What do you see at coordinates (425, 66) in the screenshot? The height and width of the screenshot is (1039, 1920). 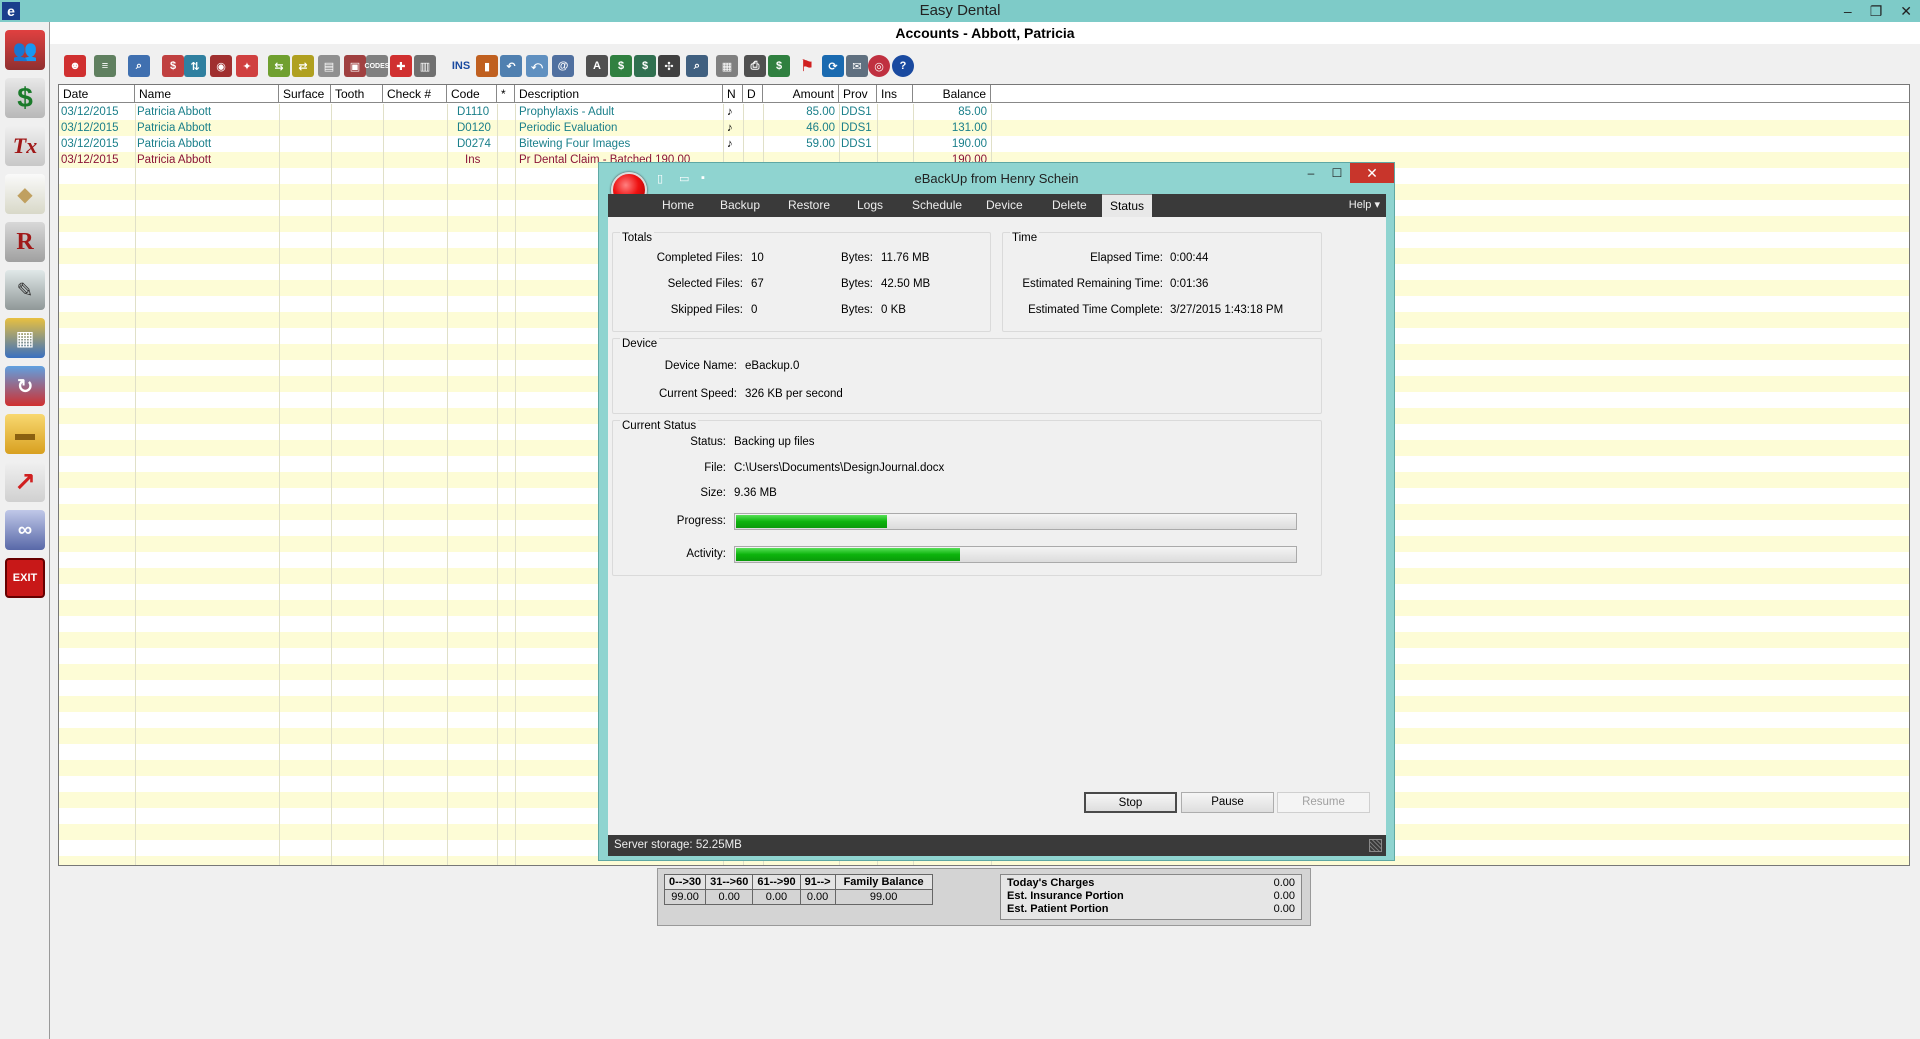 I see `clipboard-icon: ▥` at bounding box center [425, 66].